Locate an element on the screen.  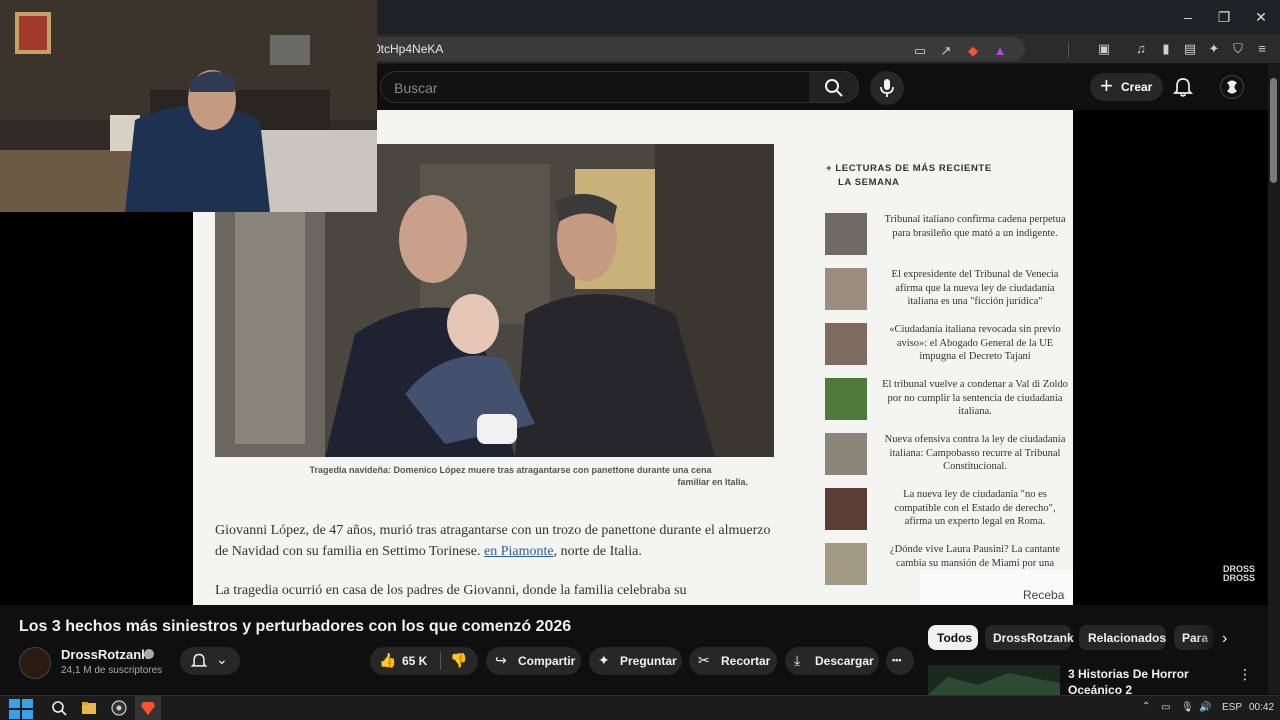
chips-fade is located at coordinates (1210, 638).